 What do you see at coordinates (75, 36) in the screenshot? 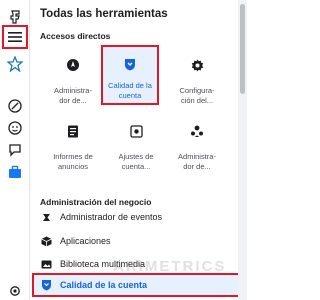
I see `shortcuts-section-title: Accesos directos` at bounding box center [75, 36].